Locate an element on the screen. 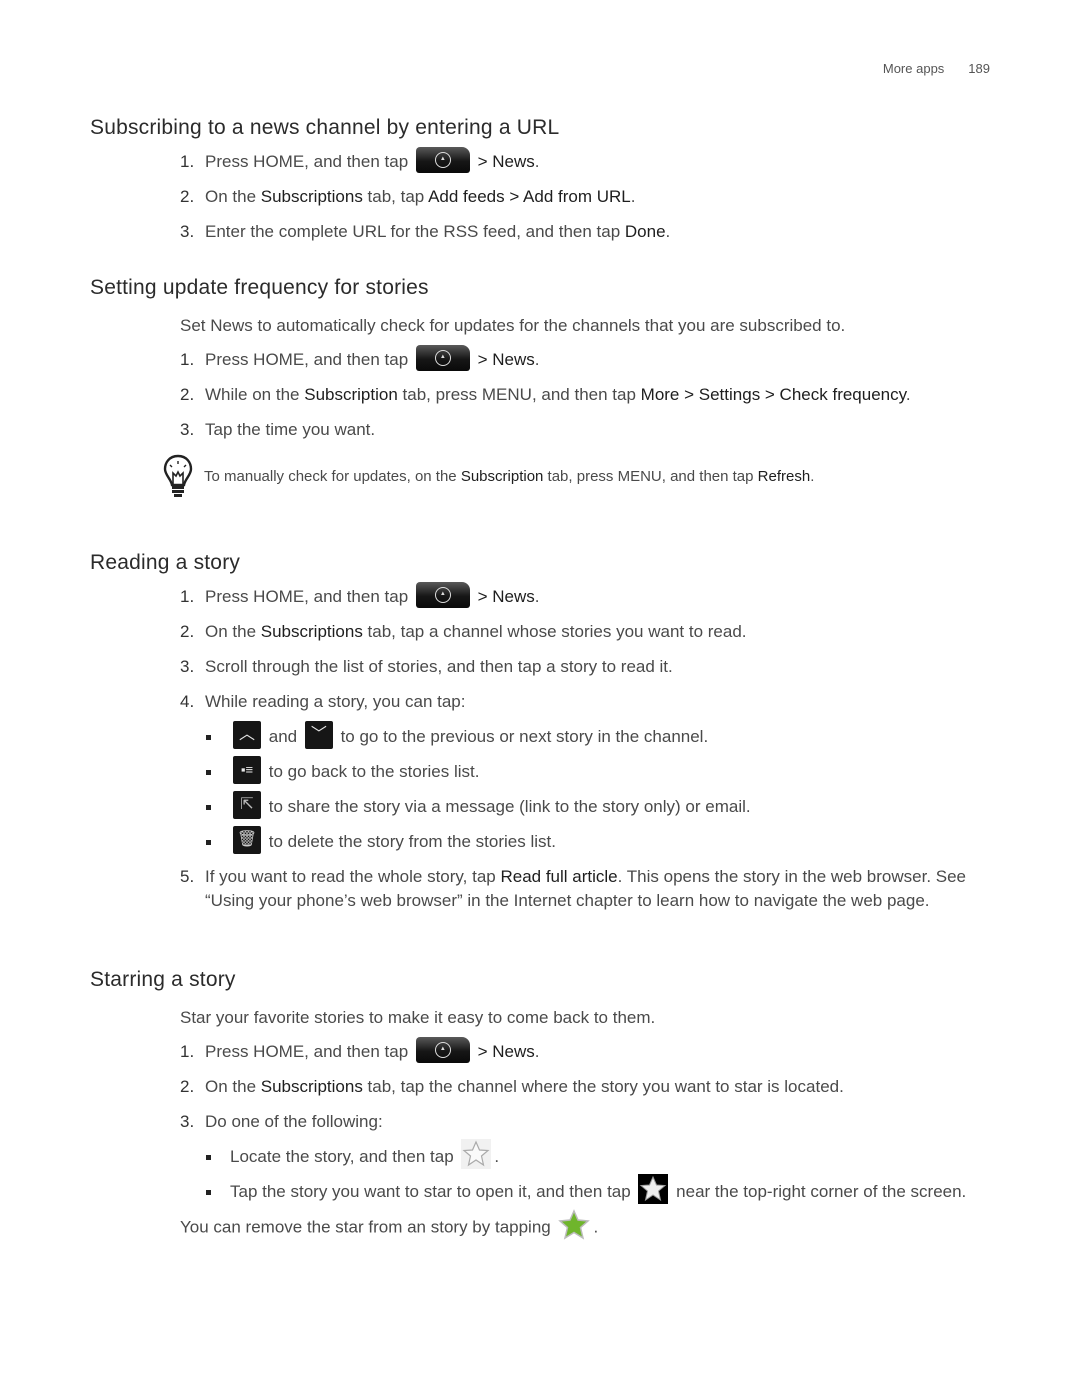 This screenshot has width=1080, height=1397. text: 4. is located at coordinates (187, 701).